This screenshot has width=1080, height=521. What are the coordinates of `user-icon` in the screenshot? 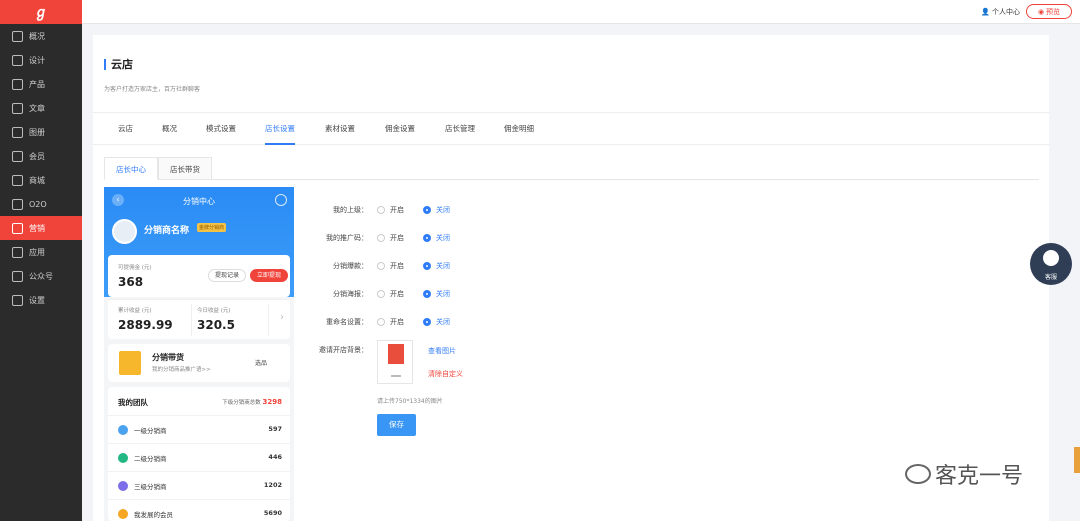 It's located at (17, 156).